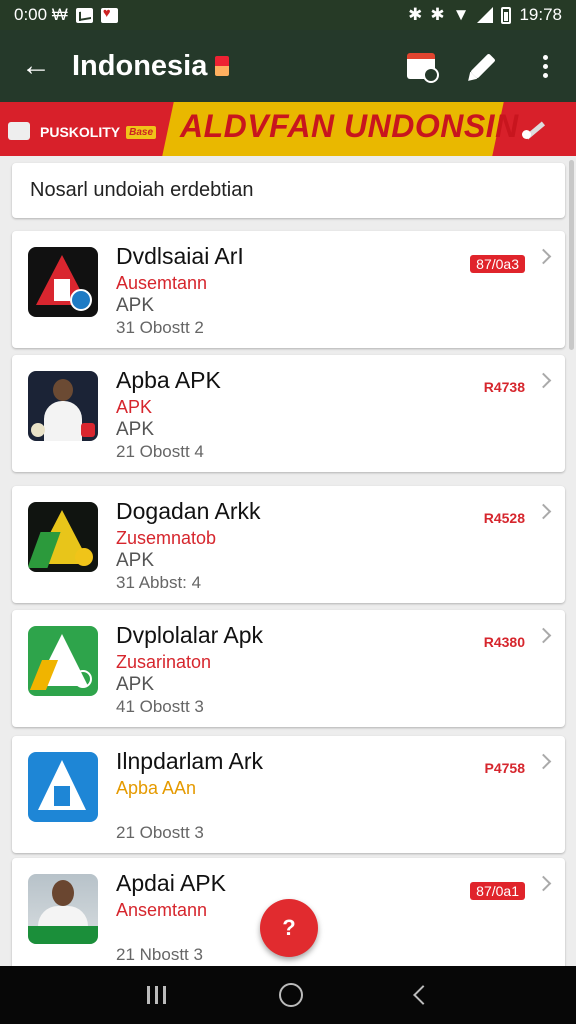 The image size is (576, 1024). I want to click on banner-box-icon, so click(19, 131).